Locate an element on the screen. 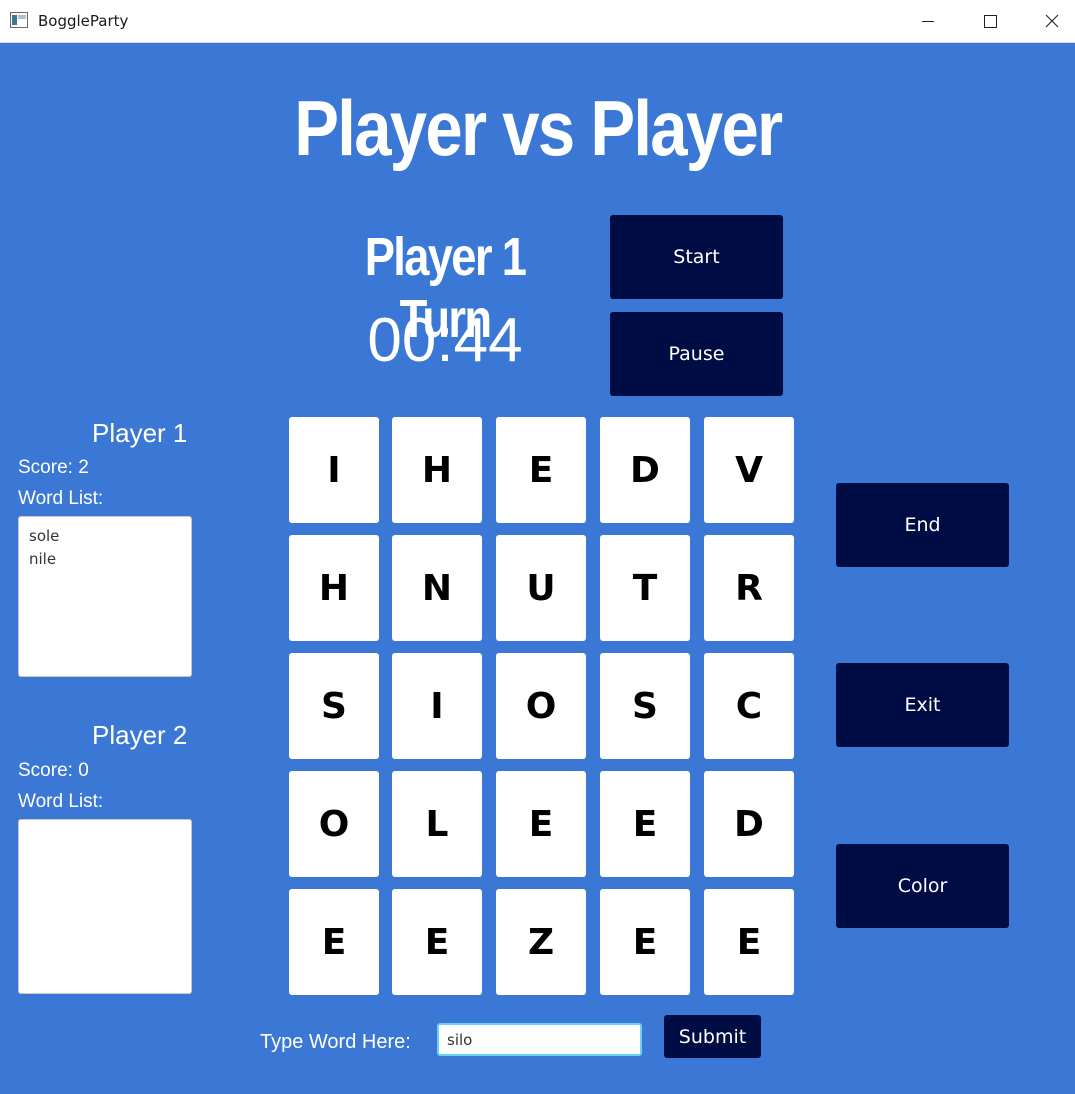 The width and height of the screenshot is (1075, 1094). word-input-label: Type Word Here: is located at coordinates (335, 1042).